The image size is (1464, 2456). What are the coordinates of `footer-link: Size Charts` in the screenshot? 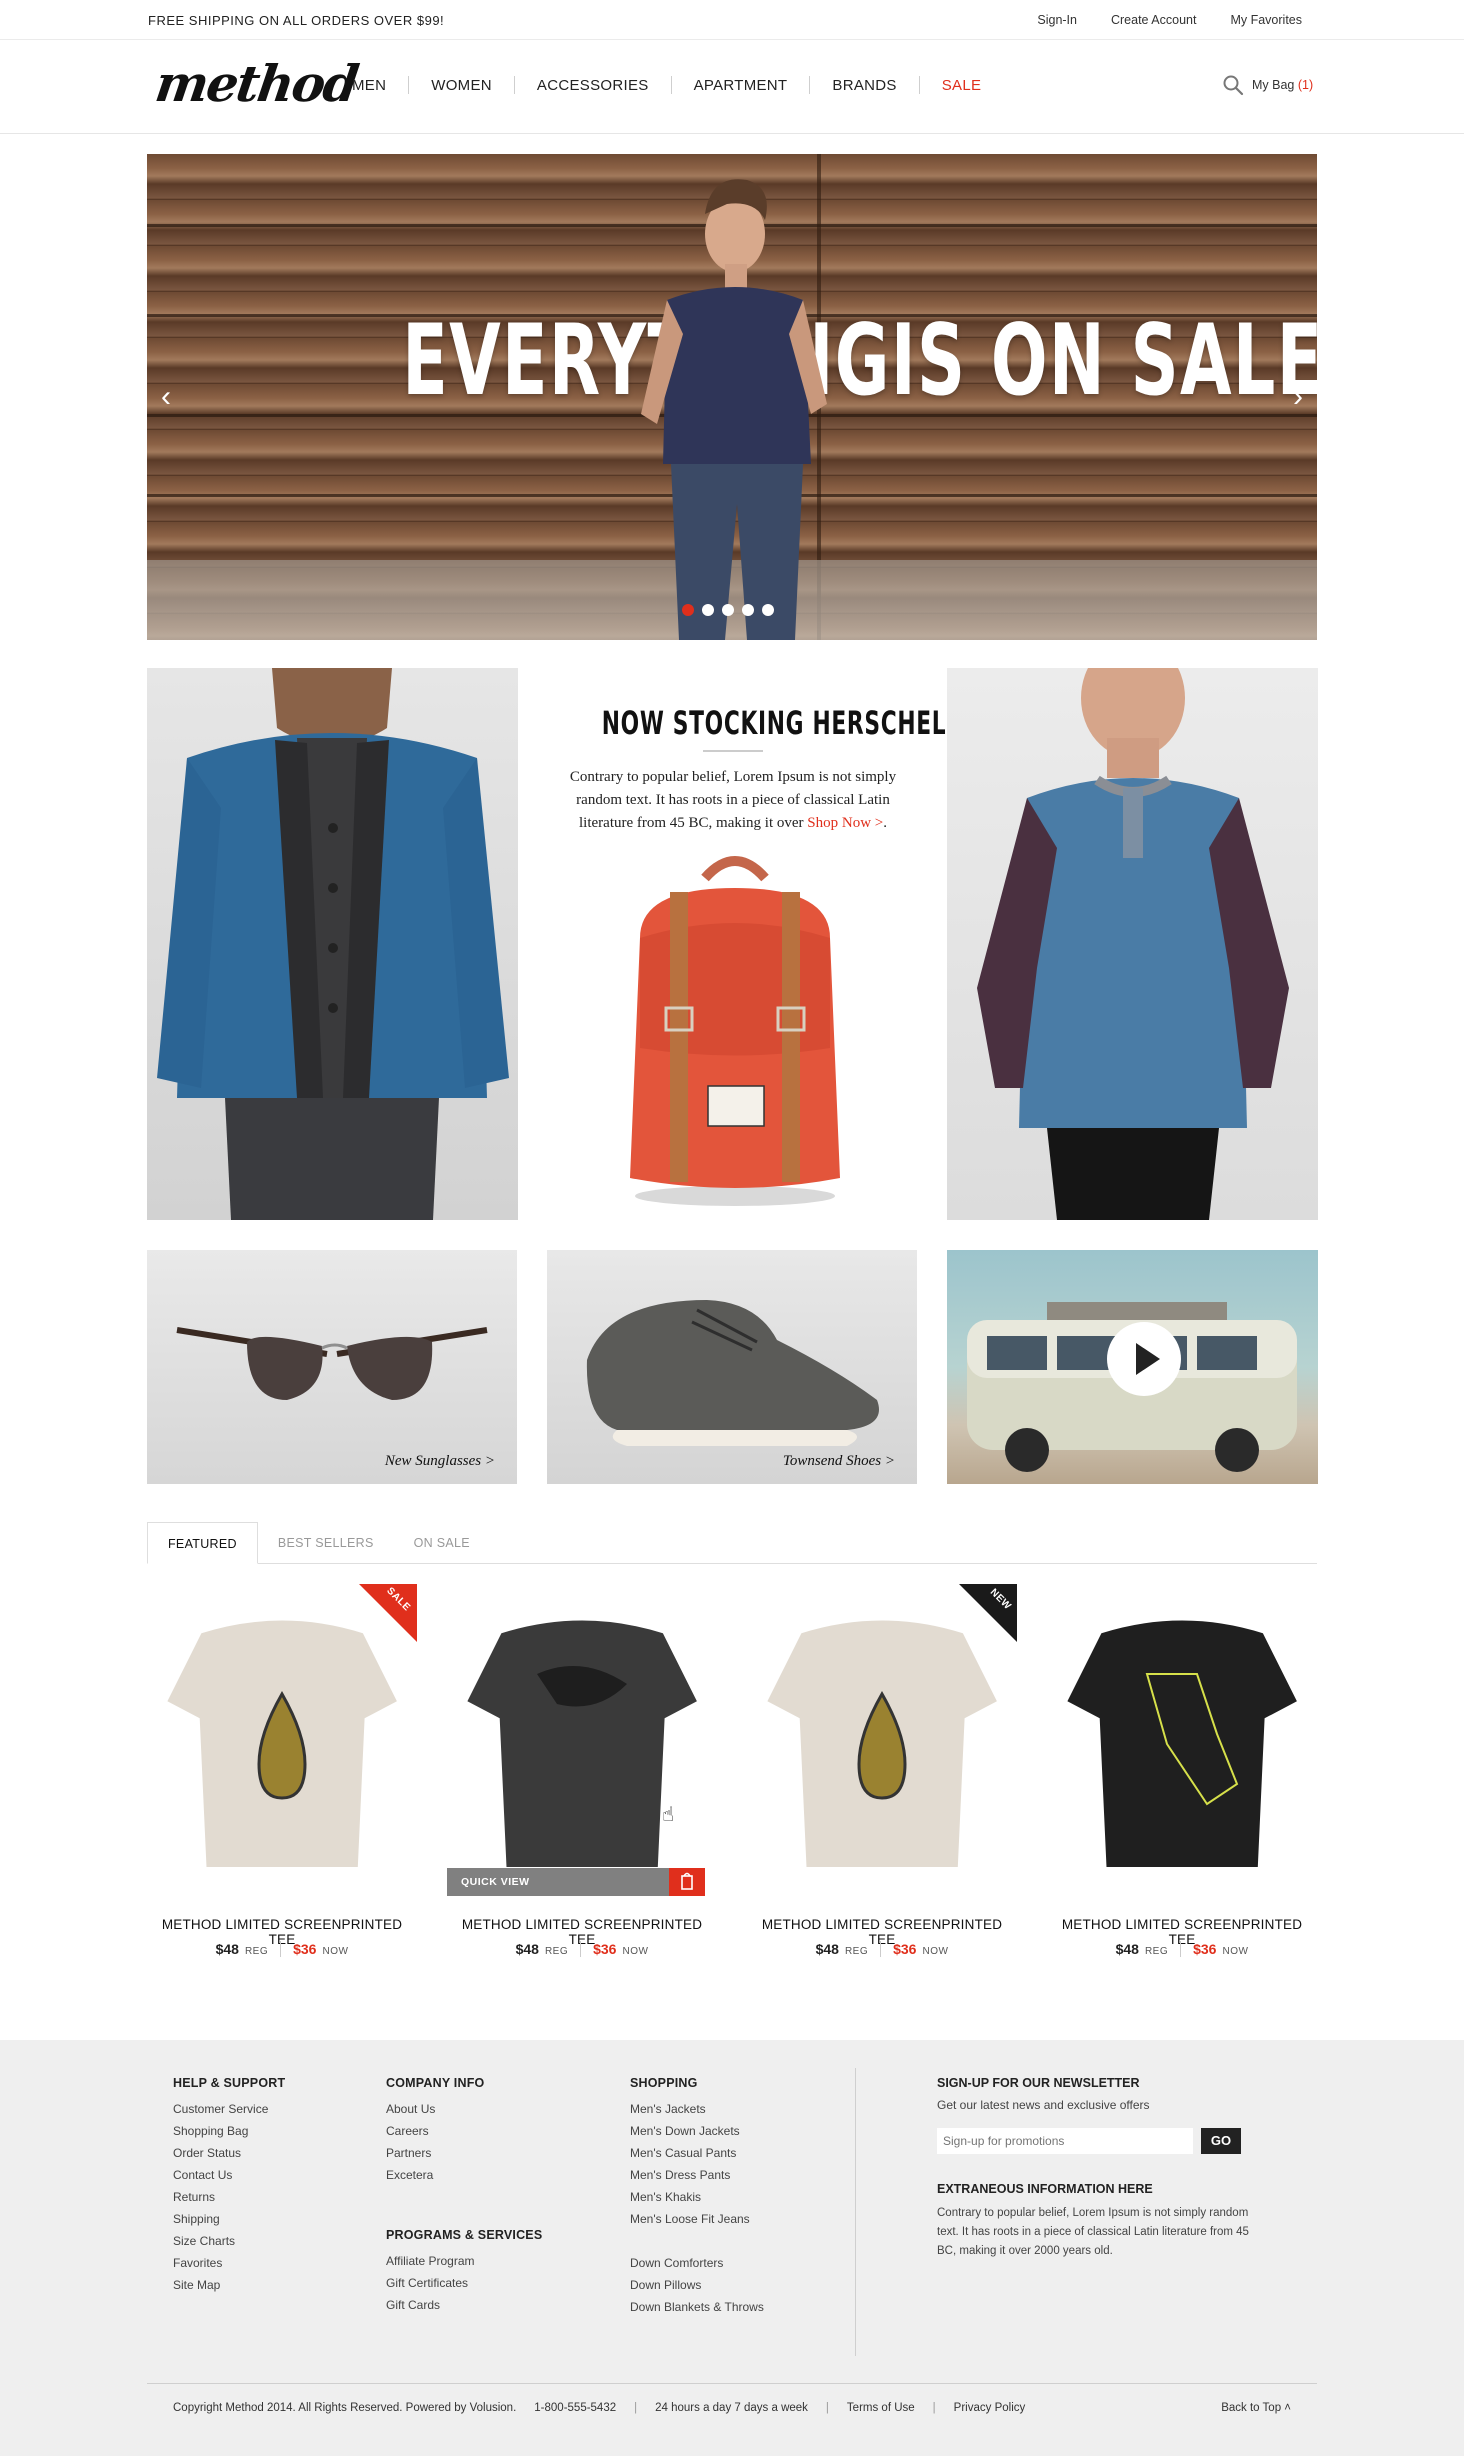 It's located at (229, 2241).